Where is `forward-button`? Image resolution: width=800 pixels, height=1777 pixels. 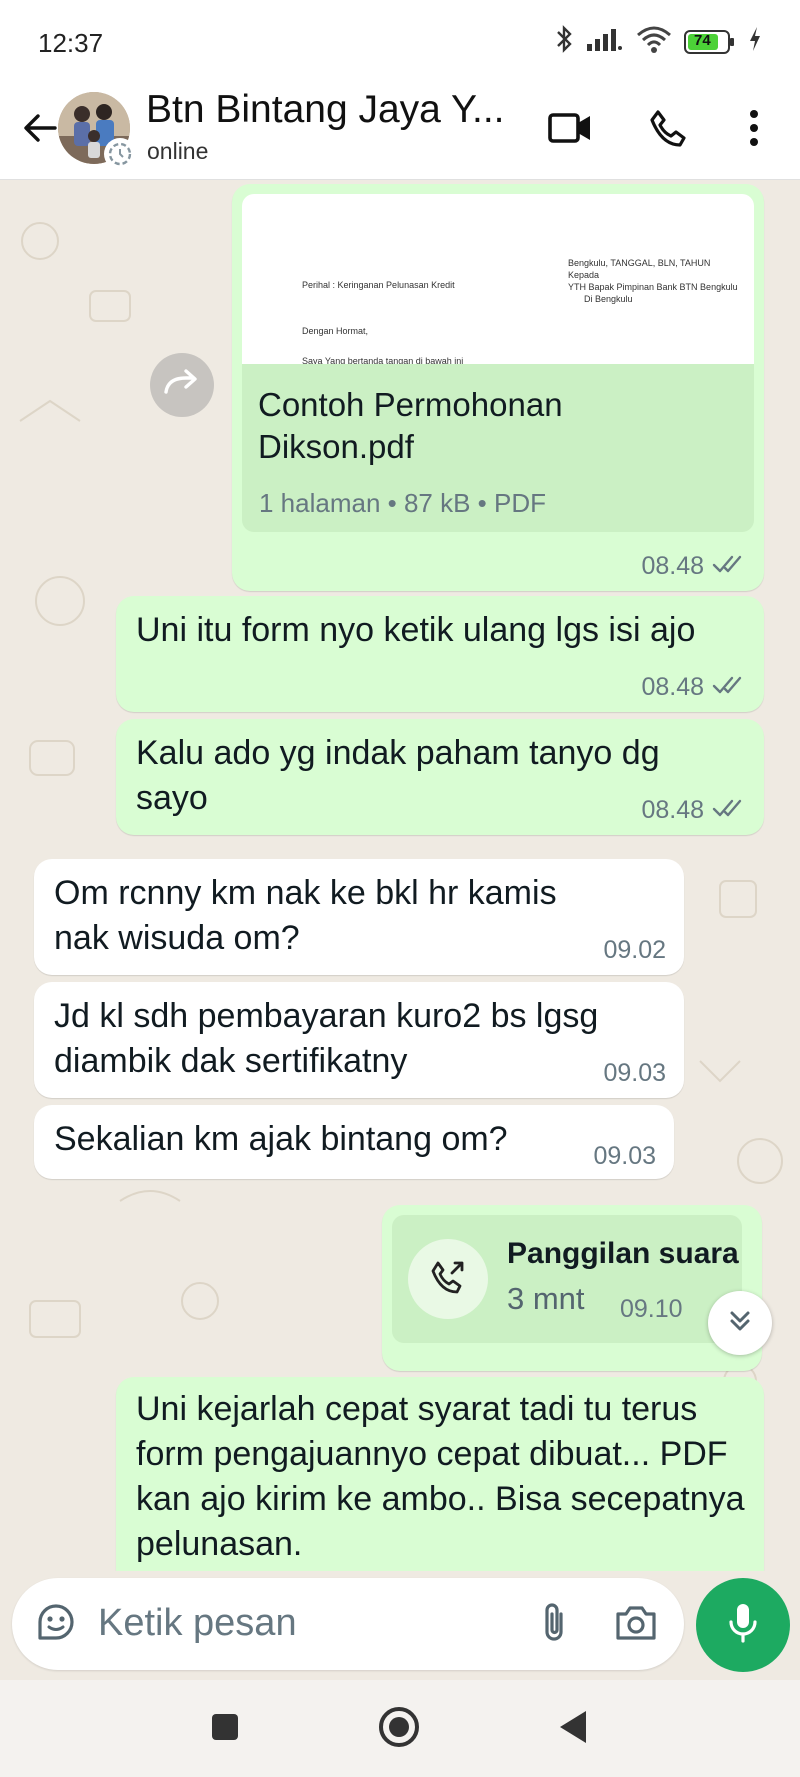 forward-button is located at coordinates (182, 385).